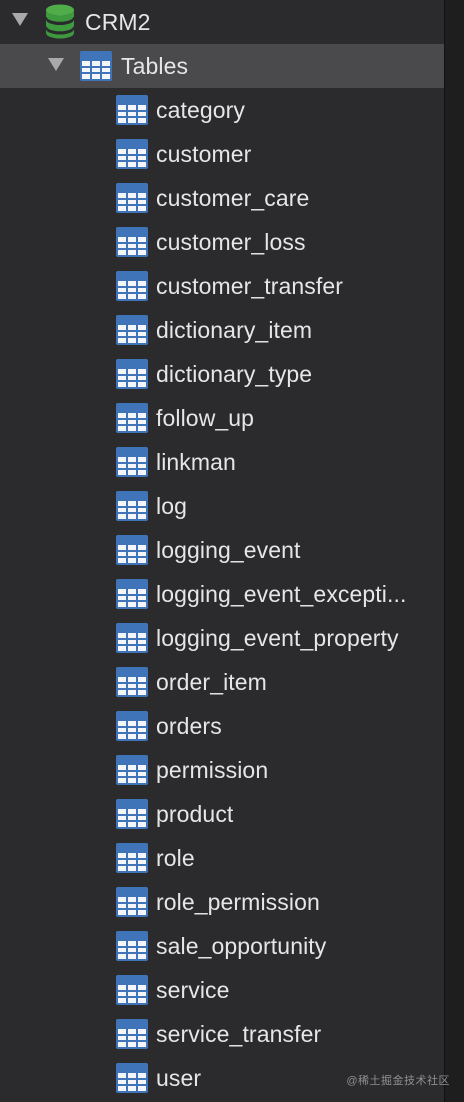 The width and height of the screenshot is (464, 1102). I want to click on table-name: logging_event_property, so click(277, 638).